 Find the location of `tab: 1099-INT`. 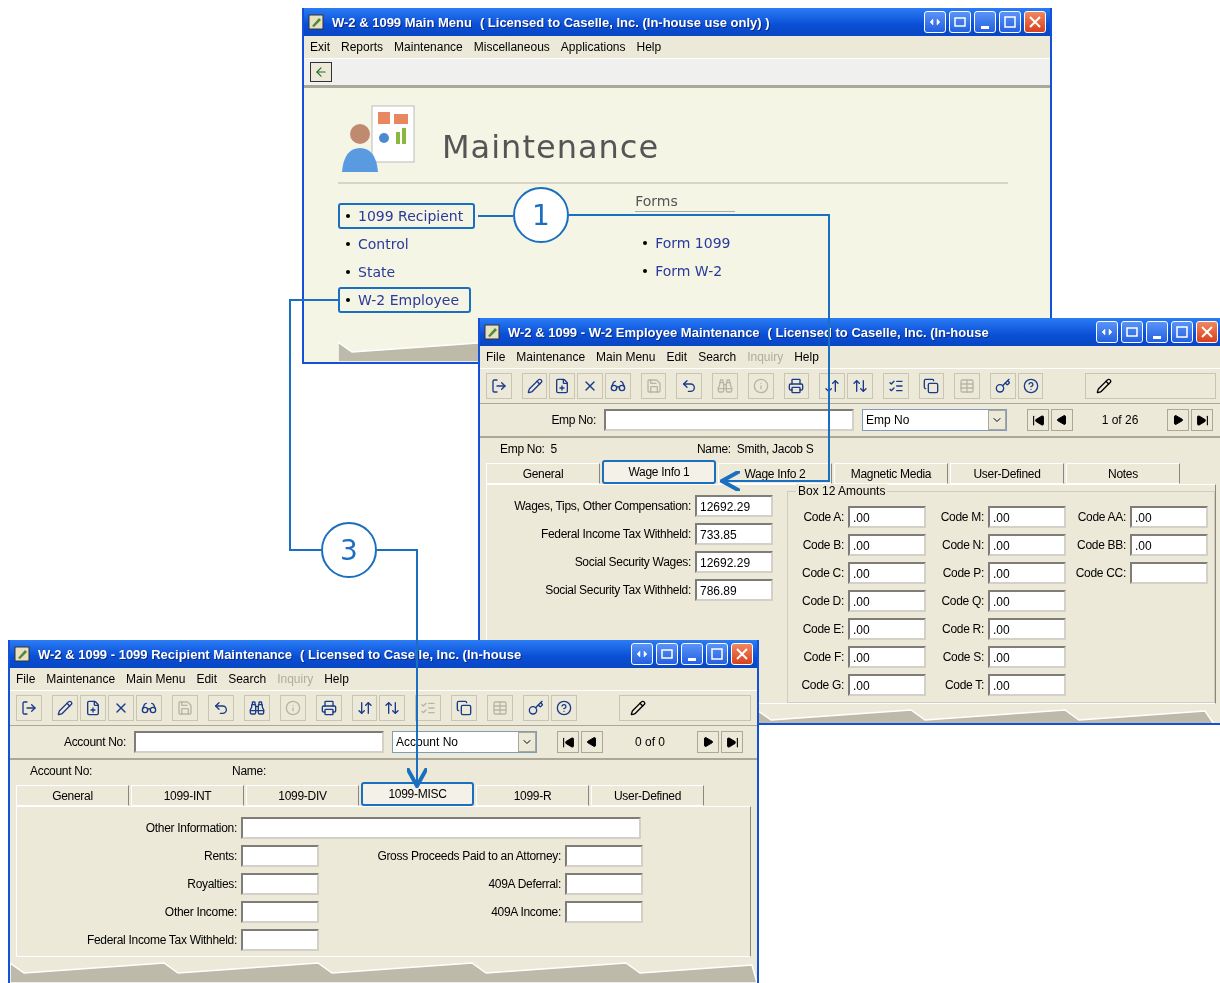

tab: 1099-INT is located at coordinates (187, 795).